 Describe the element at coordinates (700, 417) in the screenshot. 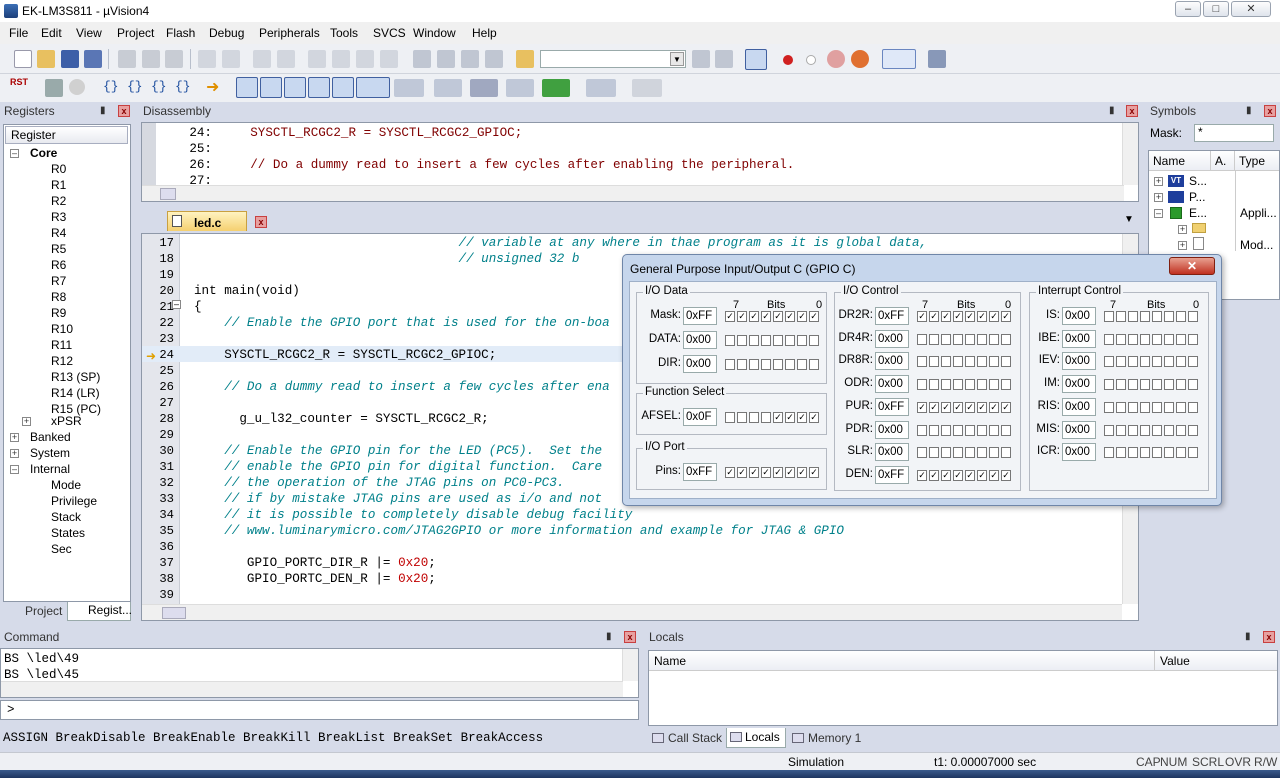

I see `register-value-field: 0x0F` at that location.